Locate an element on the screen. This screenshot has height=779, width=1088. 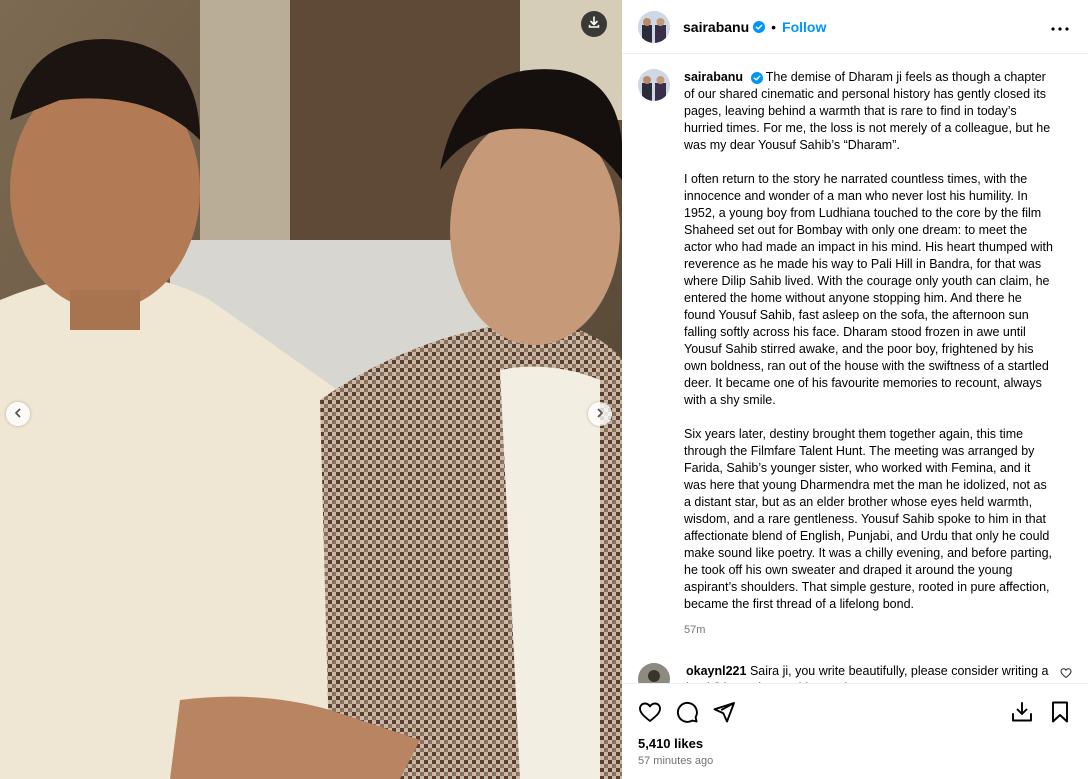
chevron-right-icon is located at coordinates (600, 414).